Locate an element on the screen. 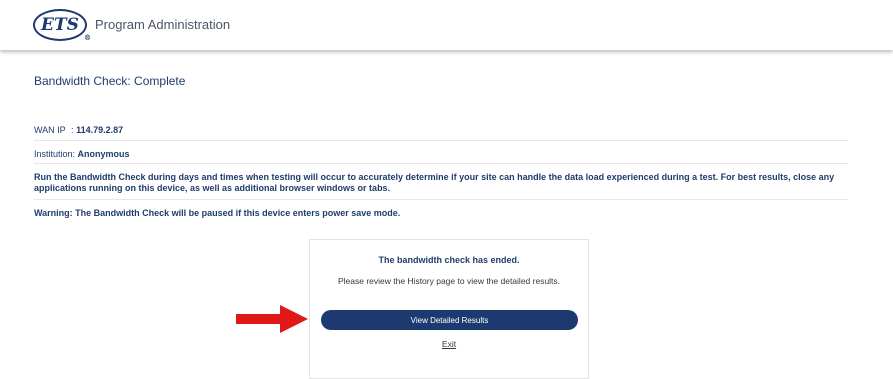 The width and height of the screenshot is (893, 379). logo-text: ETS is located at coordinates (60, 25).